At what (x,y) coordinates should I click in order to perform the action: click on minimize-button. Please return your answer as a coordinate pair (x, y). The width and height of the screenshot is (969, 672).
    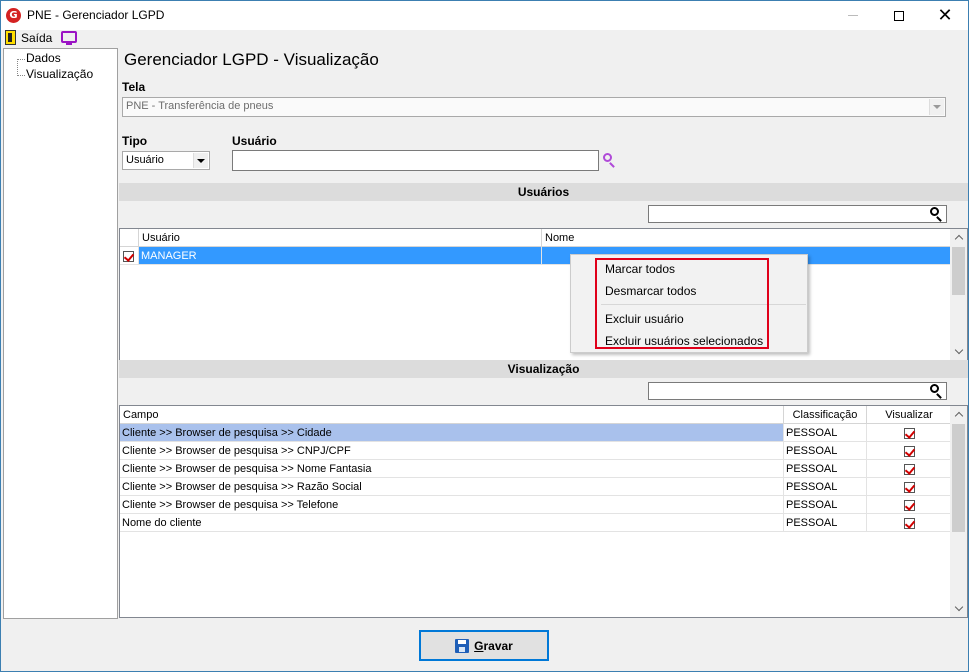
    Looking at the image, I should click on (853, 15).